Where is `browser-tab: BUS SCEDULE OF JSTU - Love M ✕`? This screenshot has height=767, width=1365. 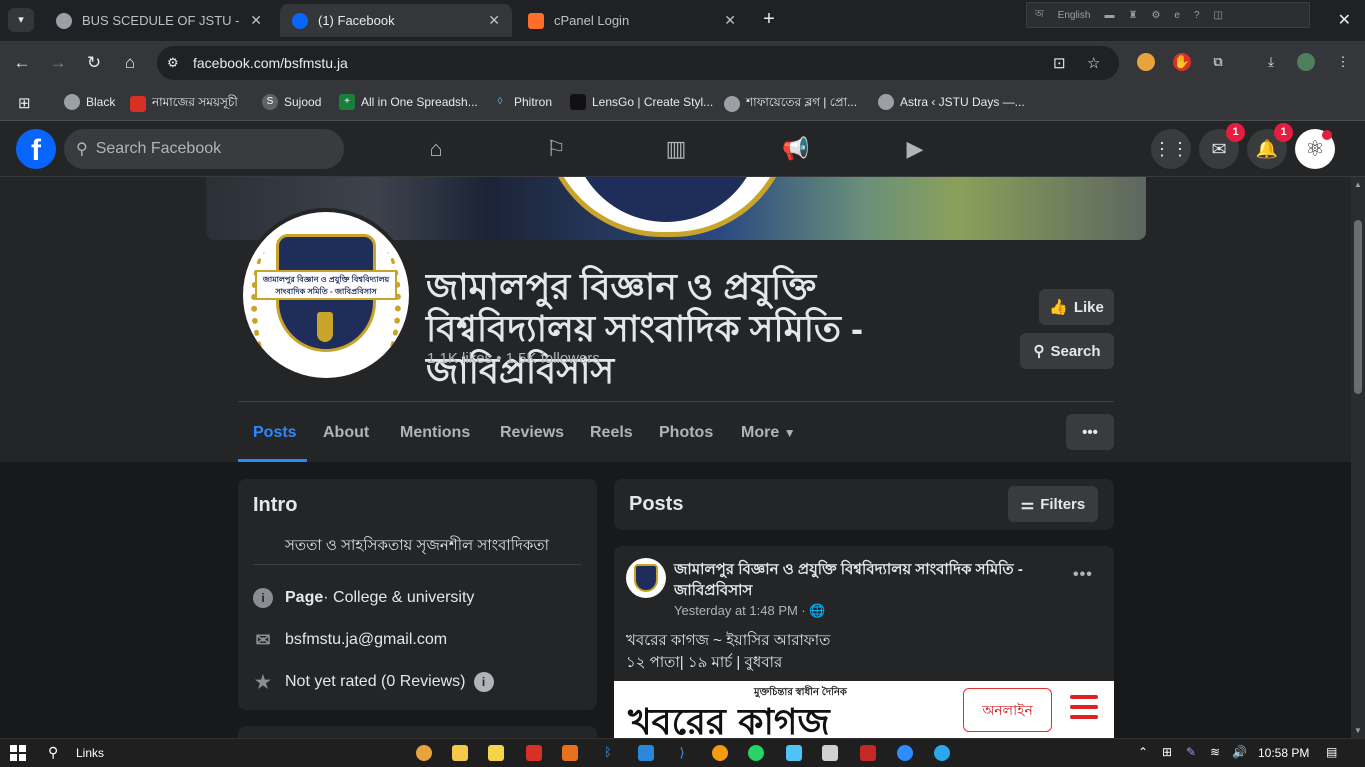
browser-tab: BUS SCEDULE OF JSTU - Love M ✕ is located at coordinates (159, 20).